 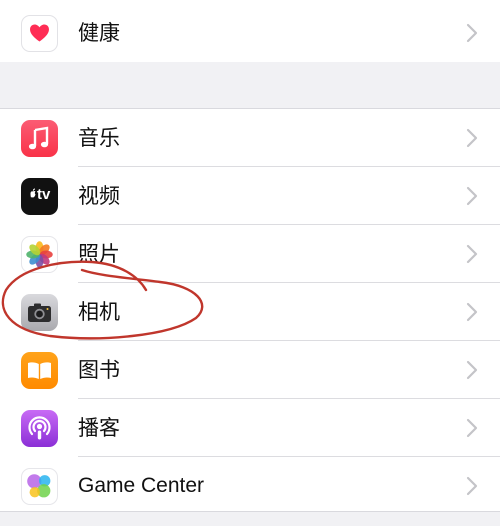 I want to click on settings-row-podcasts: 播客, so click(x=250, y=428).